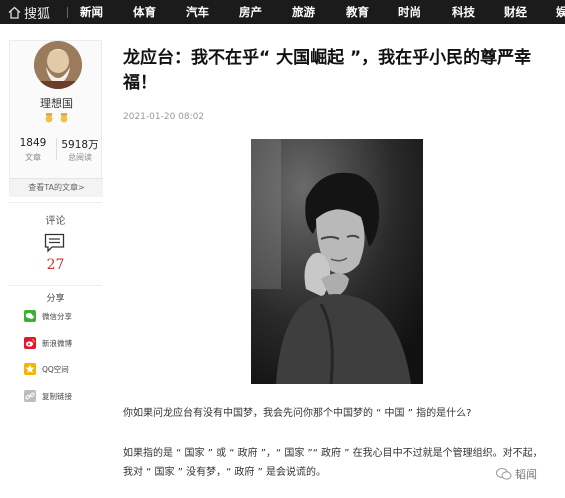  Describe the element at coordinates (67, 12) in the screenshot. I see `nav-divider` at that location.